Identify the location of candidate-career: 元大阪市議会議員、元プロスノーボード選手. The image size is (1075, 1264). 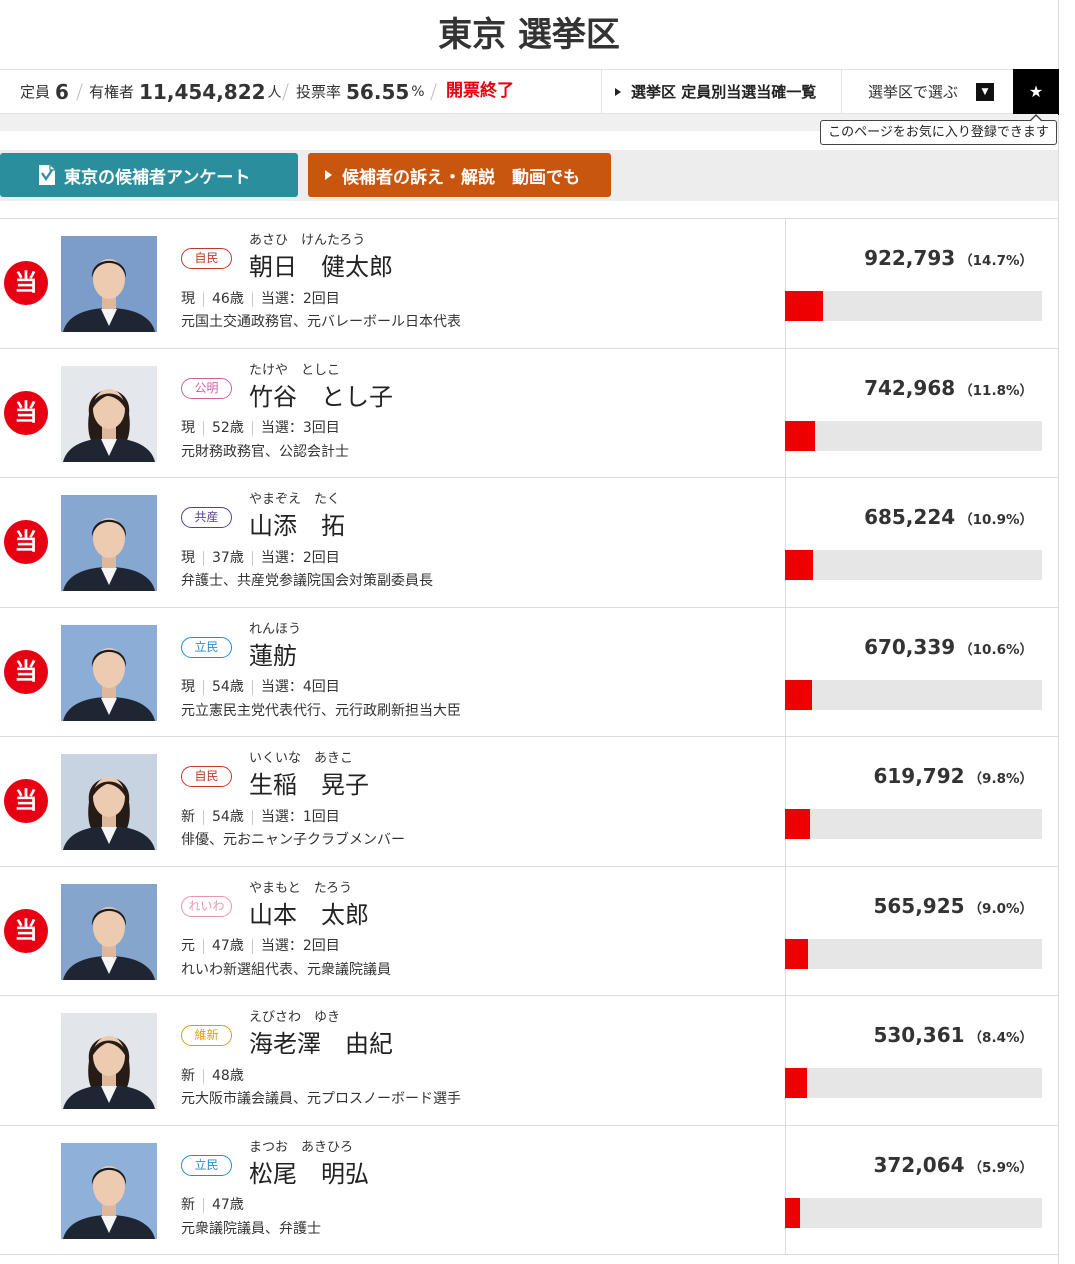
(321, 1099).